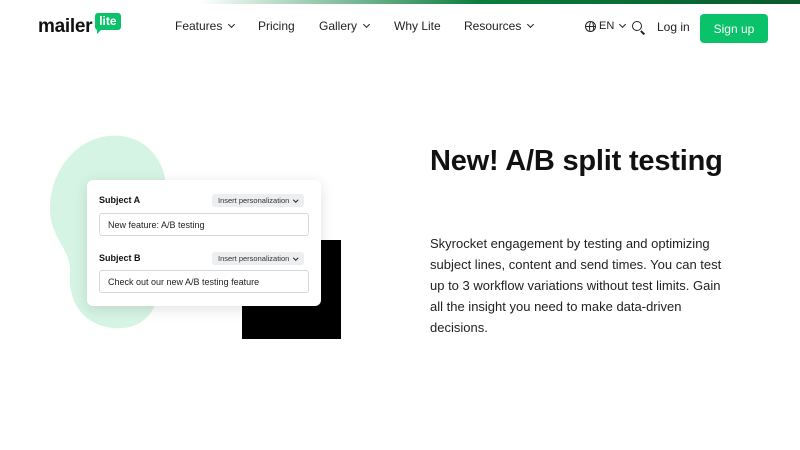 The width and height of the screenshot is (800, 450). What do you see at coordinates (734, 28) in the screenshot?
I see `signup-button: Sign up` at bounding box center [734, 28].